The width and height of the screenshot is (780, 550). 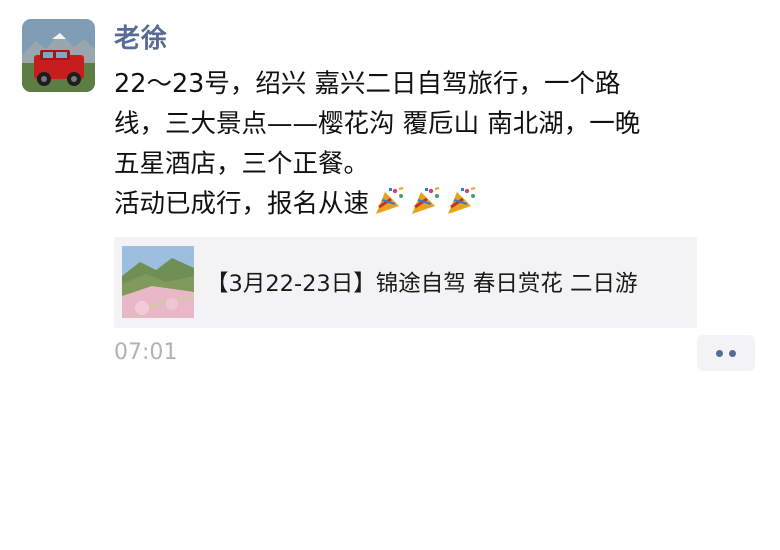 I want to click on avatar, so click(x=58, y=55).